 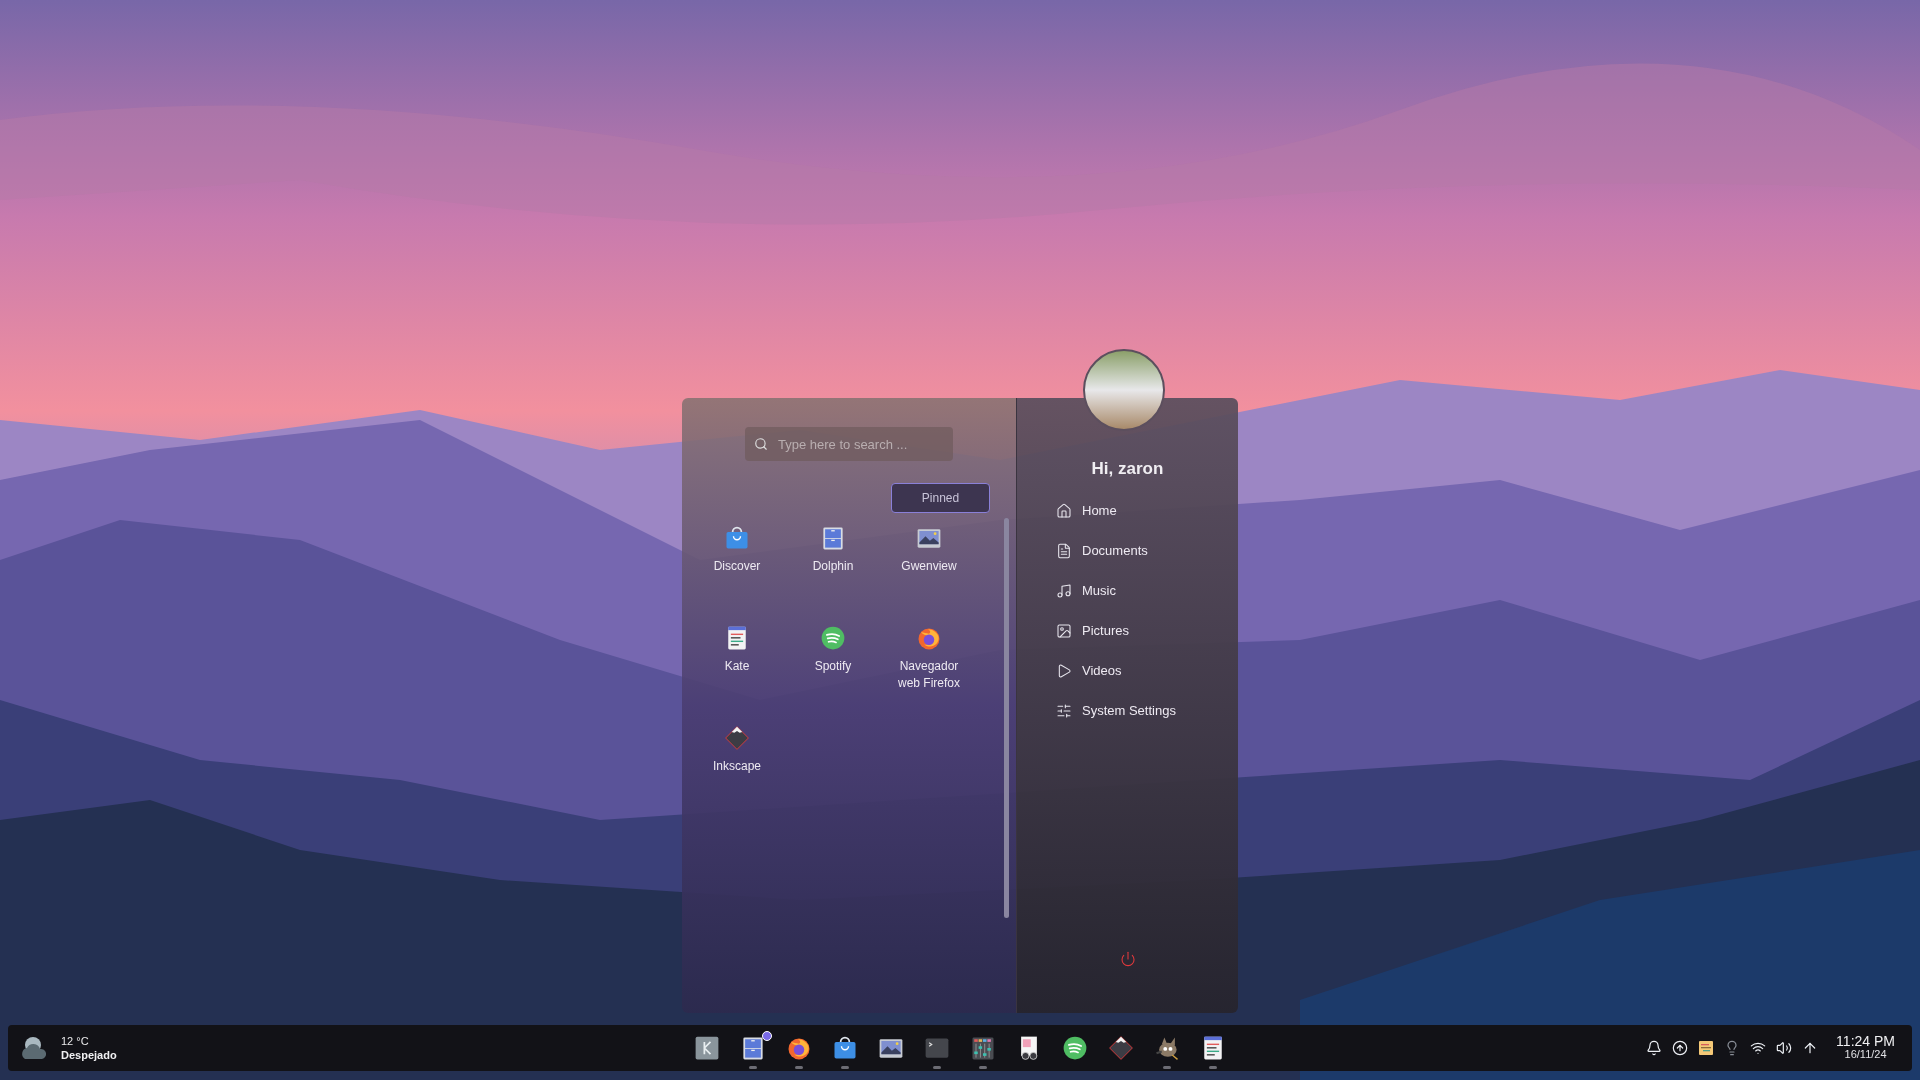 I want to click on app-name: Kate, so click(x=737, y=666).